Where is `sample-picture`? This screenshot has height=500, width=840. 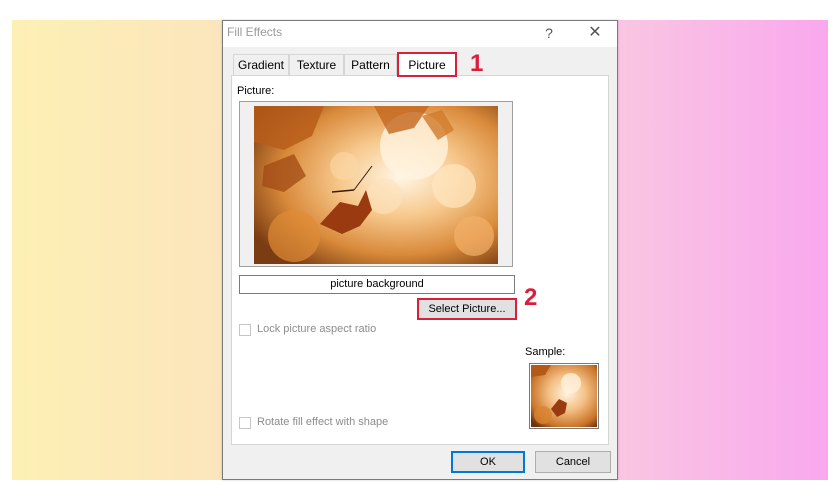 sample-picture is located at coordinates (564, 396).